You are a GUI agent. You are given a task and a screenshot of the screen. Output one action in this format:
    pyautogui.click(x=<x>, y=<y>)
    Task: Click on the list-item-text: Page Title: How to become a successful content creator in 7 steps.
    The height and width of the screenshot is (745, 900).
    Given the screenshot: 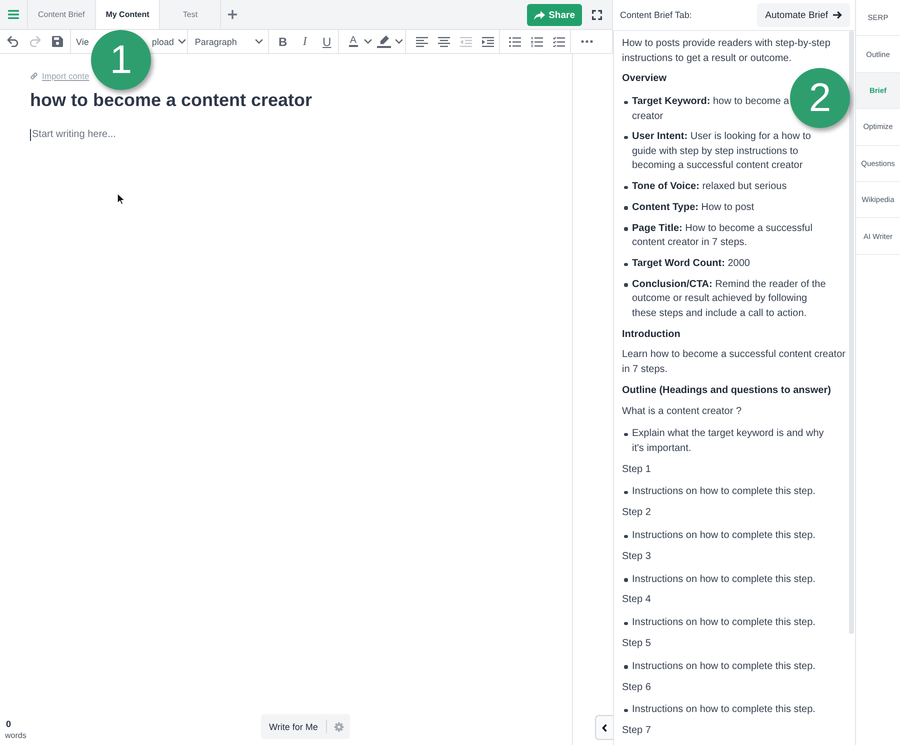 What is the action you would take?
    pyautogui.click(x=723, y=236)
    